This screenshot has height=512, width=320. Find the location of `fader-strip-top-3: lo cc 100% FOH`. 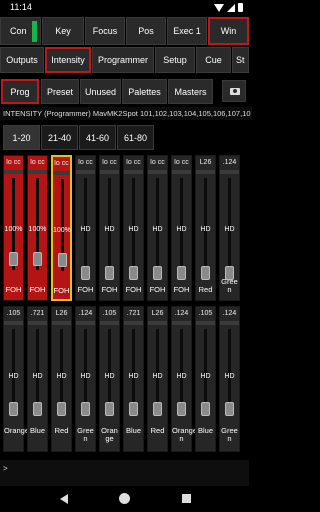

fader-strip-top-3: lo cc 100% FOH is located at coordinates (61, 228).